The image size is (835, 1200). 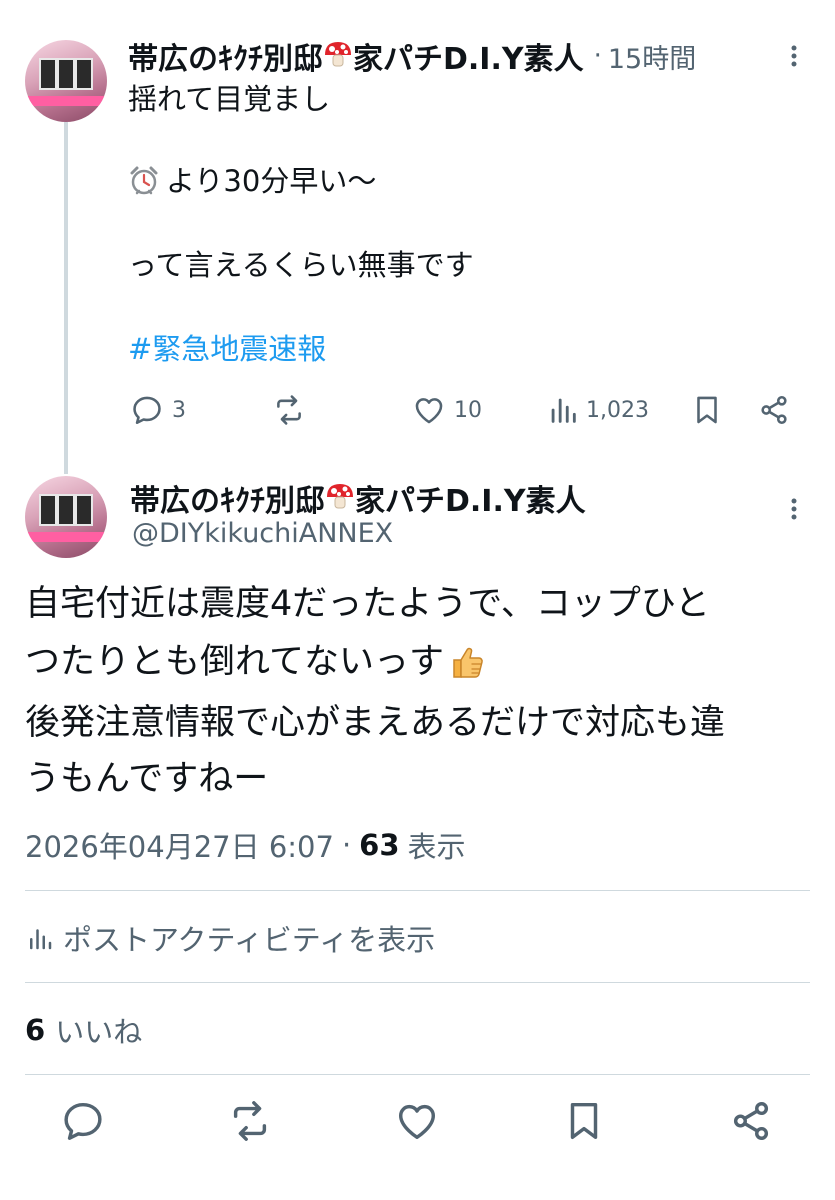 I want to click on main-meta-row: 2026年04月27日 6:07 · 63 表示, so click(x=245, y=845).